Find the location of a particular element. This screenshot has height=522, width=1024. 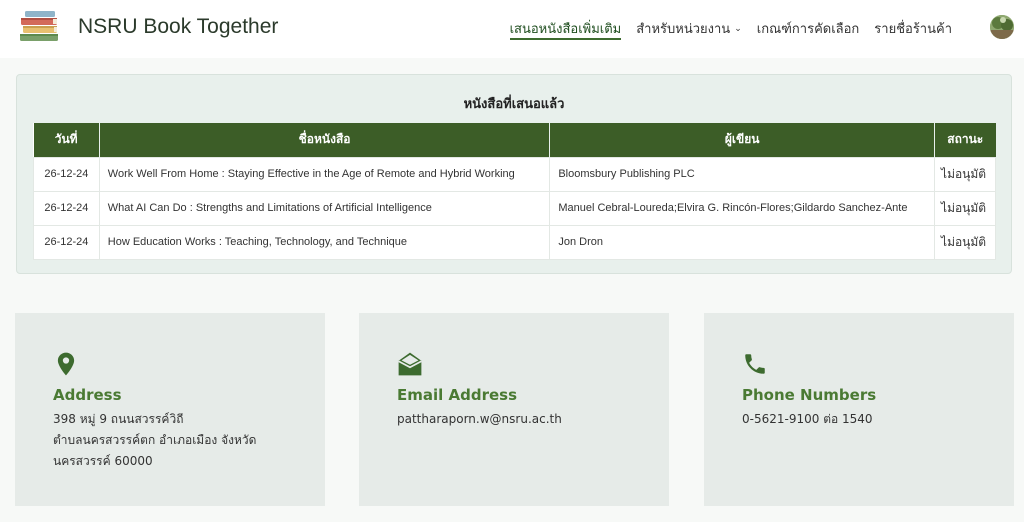

phone-number: 0-5621-9100 ต่อ 1540 is located at coordinates (807, 419).